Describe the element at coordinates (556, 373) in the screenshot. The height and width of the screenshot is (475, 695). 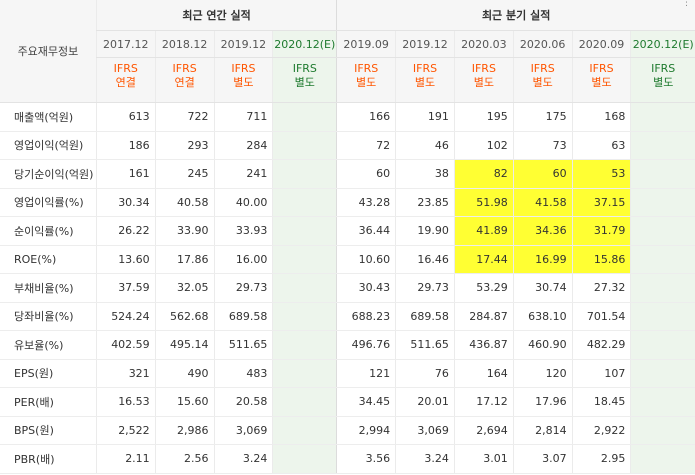
I see `cell-value: 120` at that location.